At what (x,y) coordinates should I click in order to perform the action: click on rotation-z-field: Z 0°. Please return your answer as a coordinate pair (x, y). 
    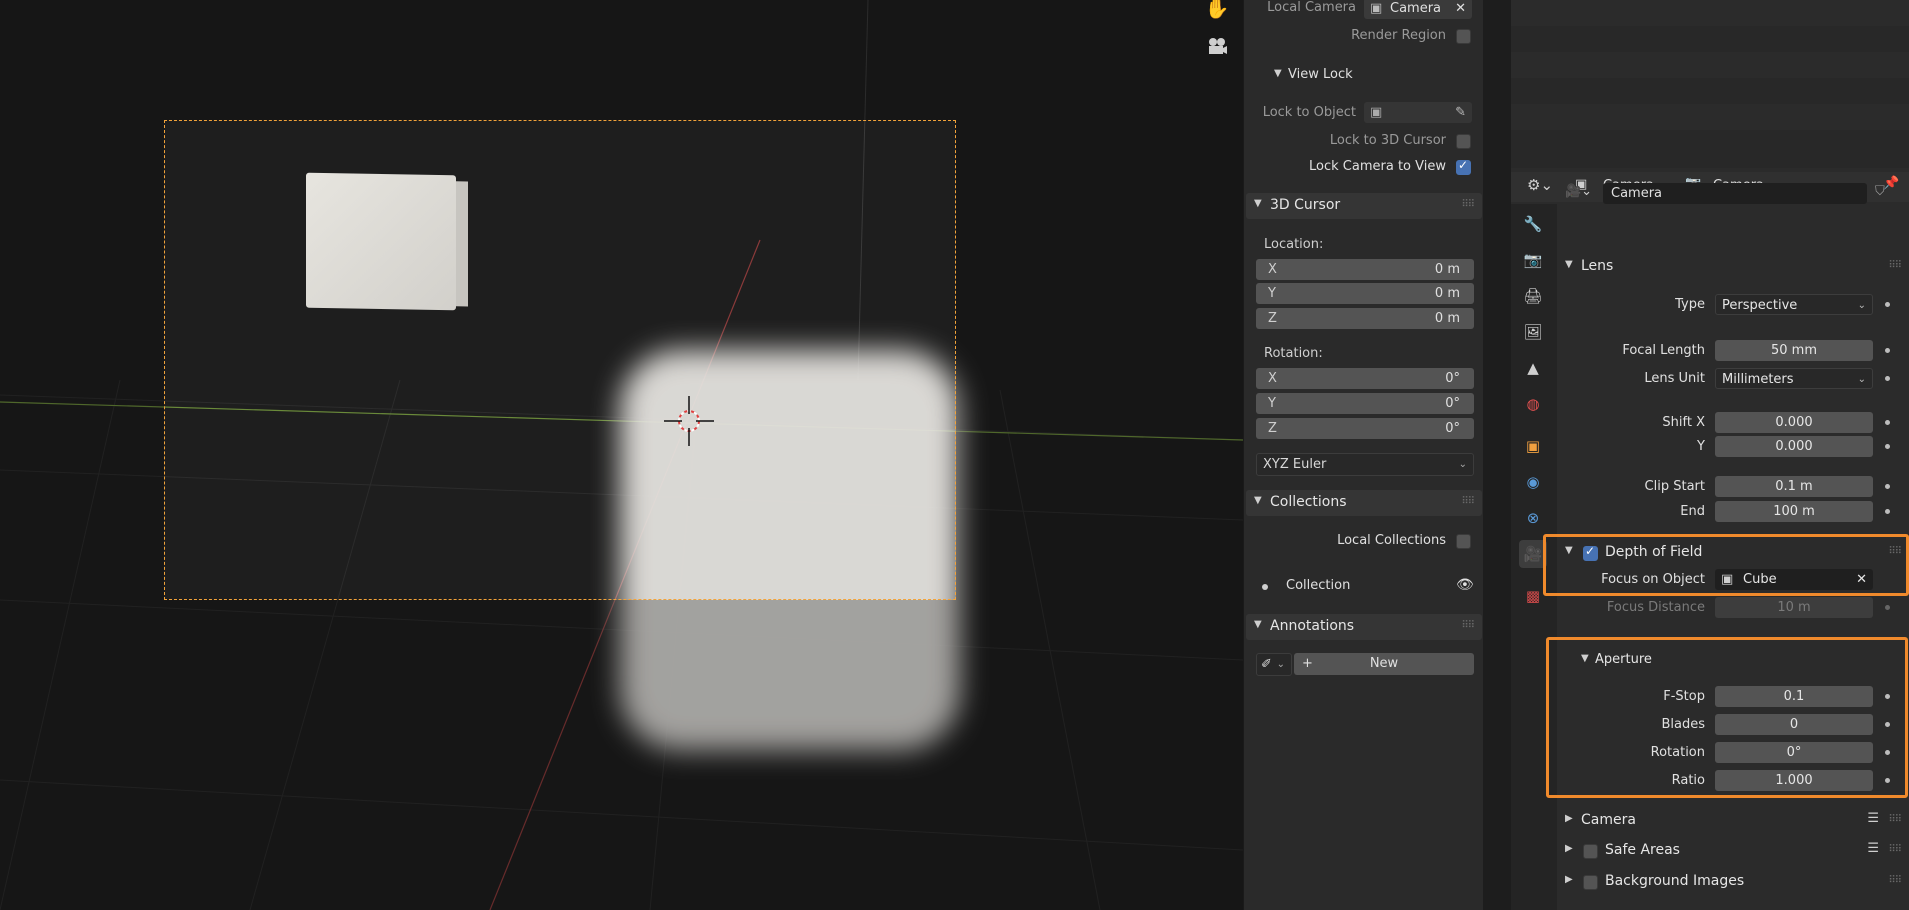
    Looking at the image, I should click on (1365, 428).